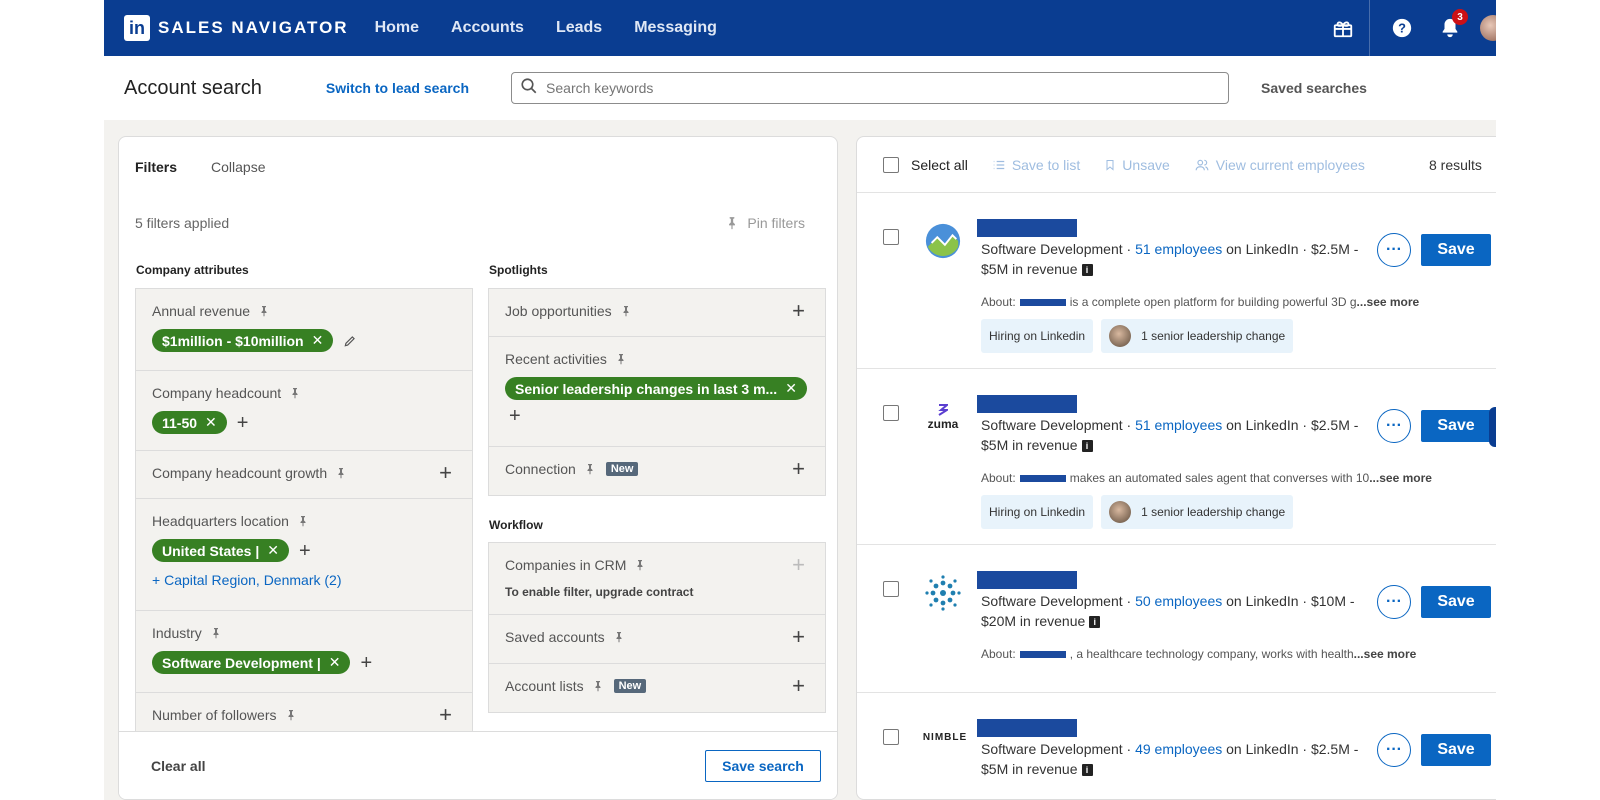 The height and width of the screenshot is (800, 1600). I want to click on filter-account-lists: Account lists New +, so click(657, 688).